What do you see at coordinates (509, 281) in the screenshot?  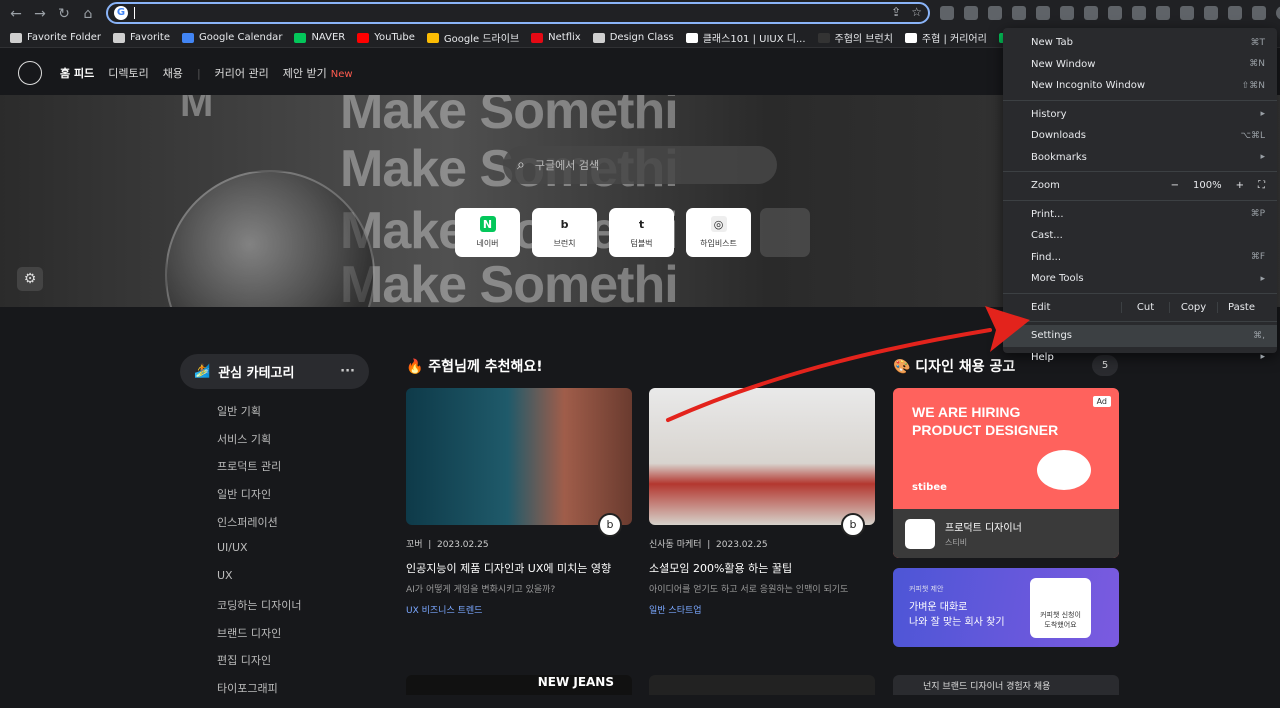 I see `hero-text: Make Somethi` at bounding box center [509, 281].